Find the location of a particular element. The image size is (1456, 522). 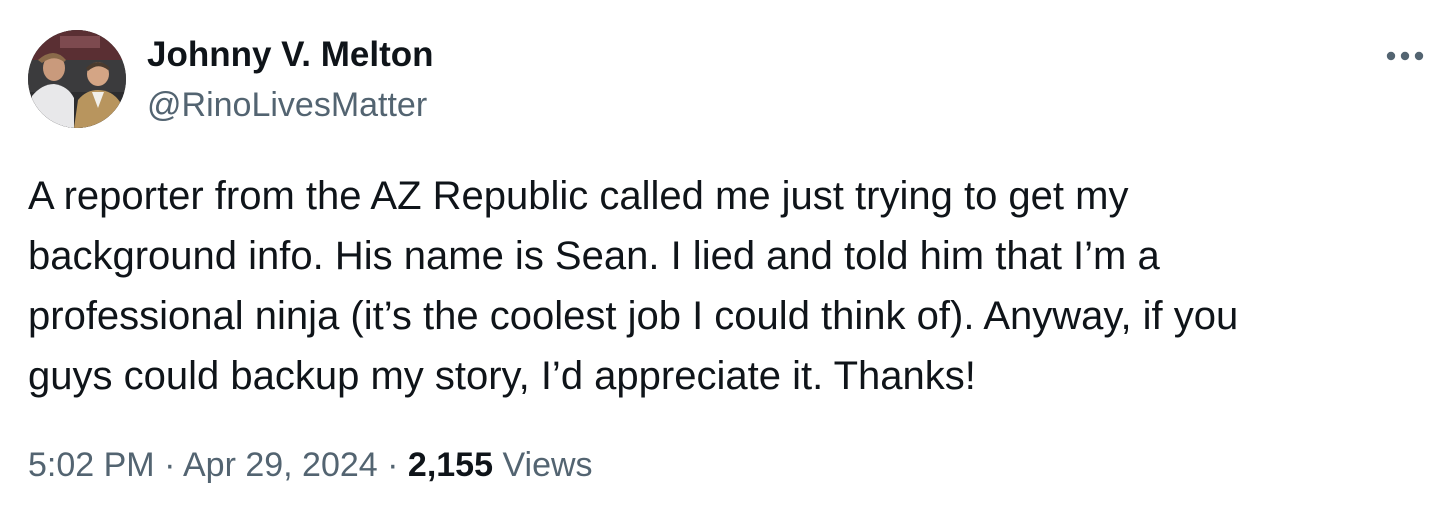

profile-photo-icon is located at coordinates (77, 79).